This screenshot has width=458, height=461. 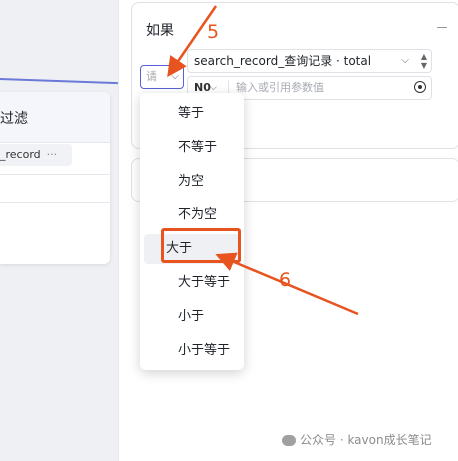 I want to click on watermark-text: 公众号 · kavon成长笔记, so click(x=366, y=440).